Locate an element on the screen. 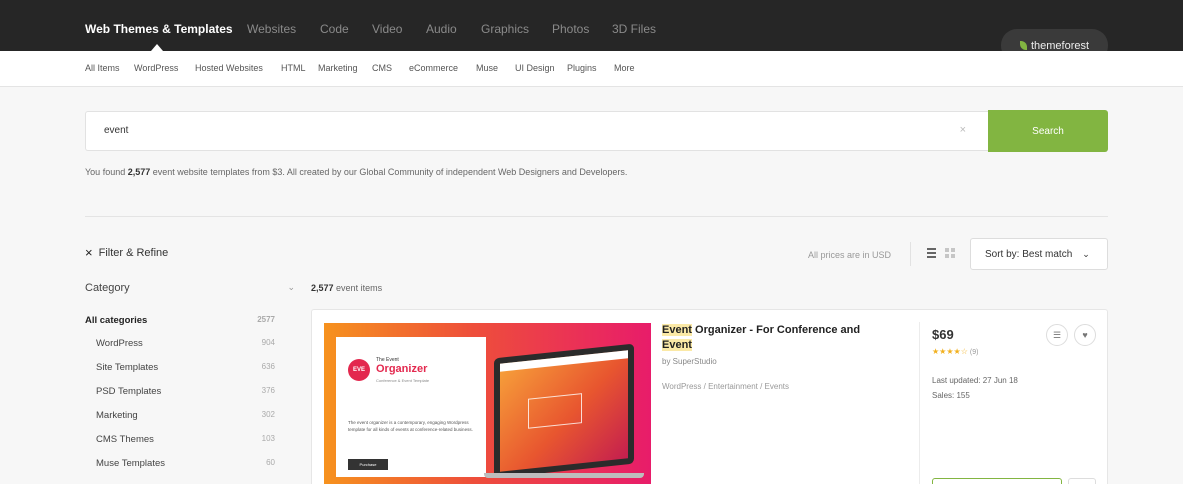  subnav-ui-design: UI Design is located at coordinates (535, 68).